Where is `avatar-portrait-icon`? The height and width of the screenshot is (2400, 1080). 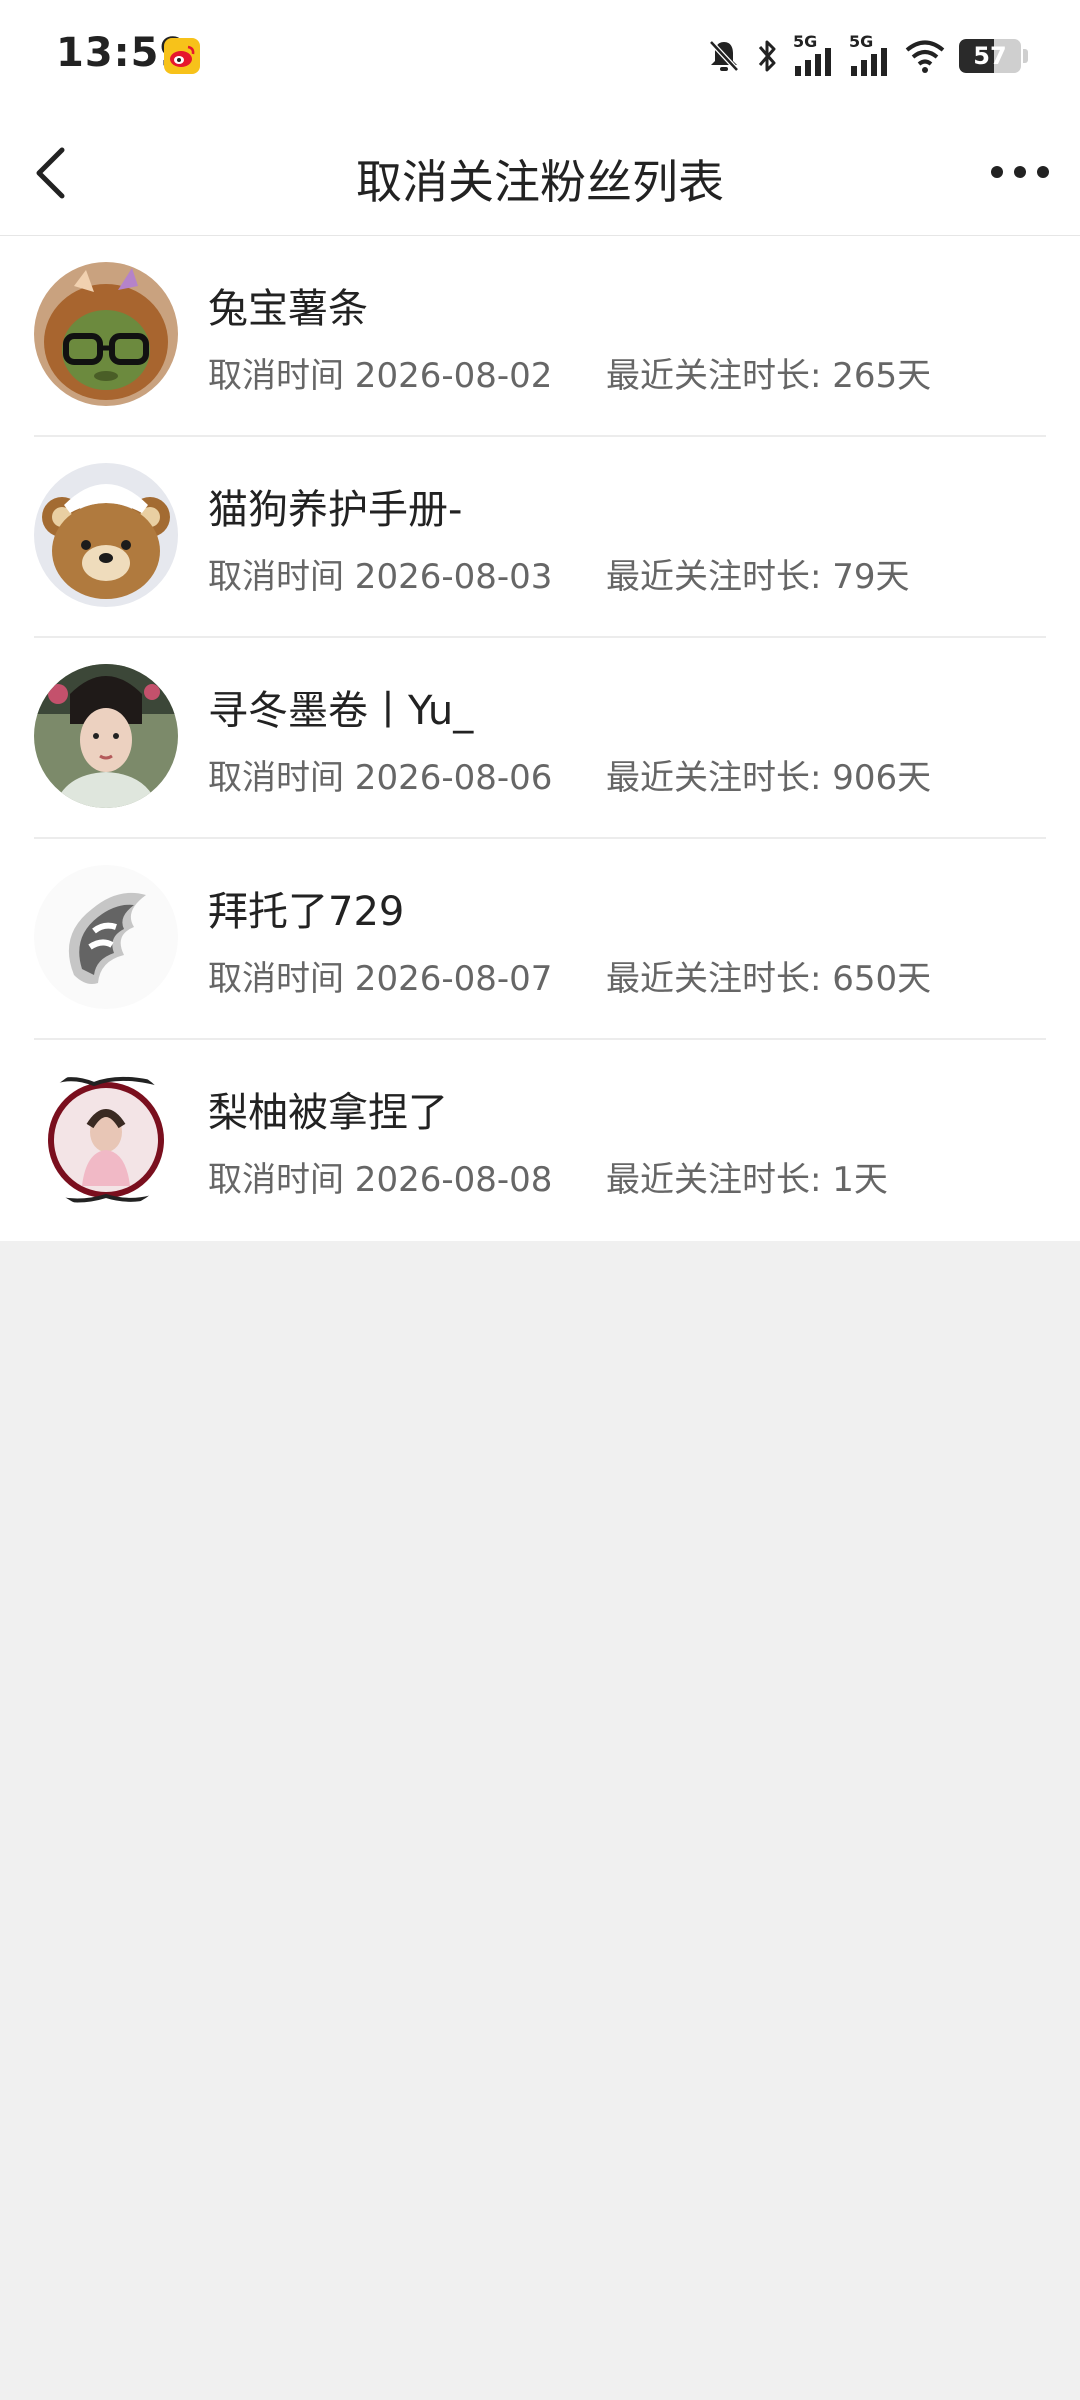 avatar-portrait-icon is located at coordinates (106, 736).